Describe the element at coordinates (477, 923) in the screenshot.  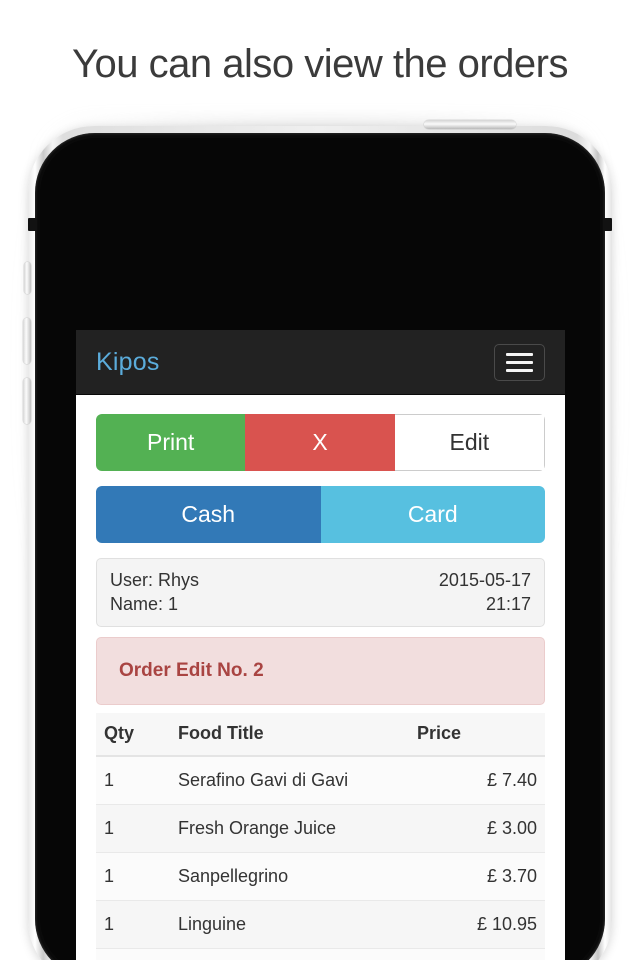
I see `order-item-price: £ 10.95` at that location.